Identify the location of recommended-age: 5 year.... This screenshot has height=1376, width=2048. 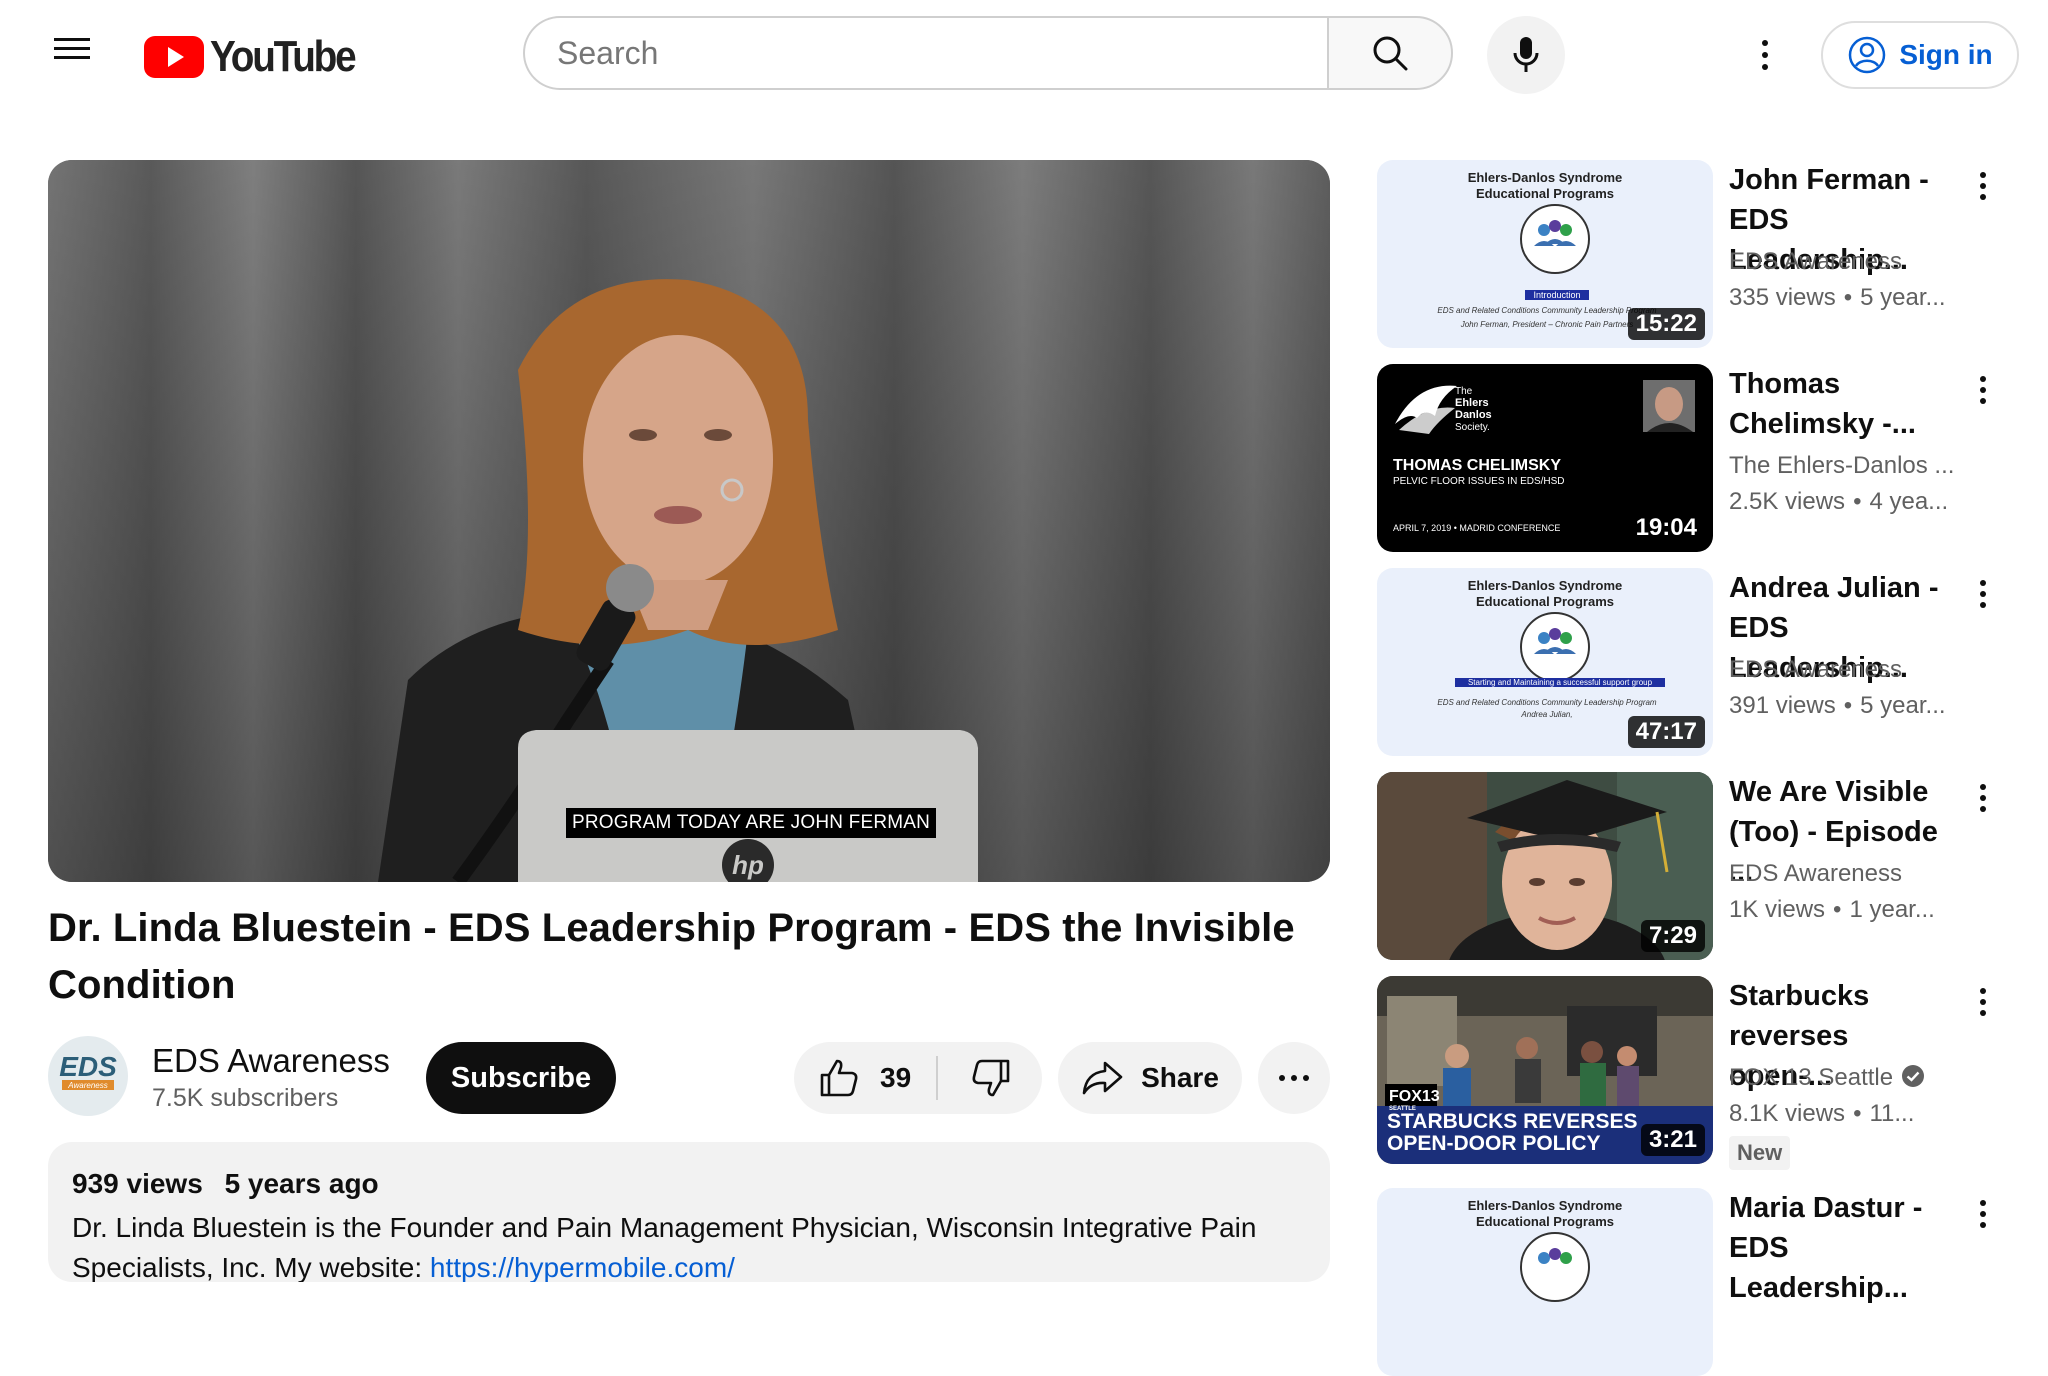
(1903, 297).